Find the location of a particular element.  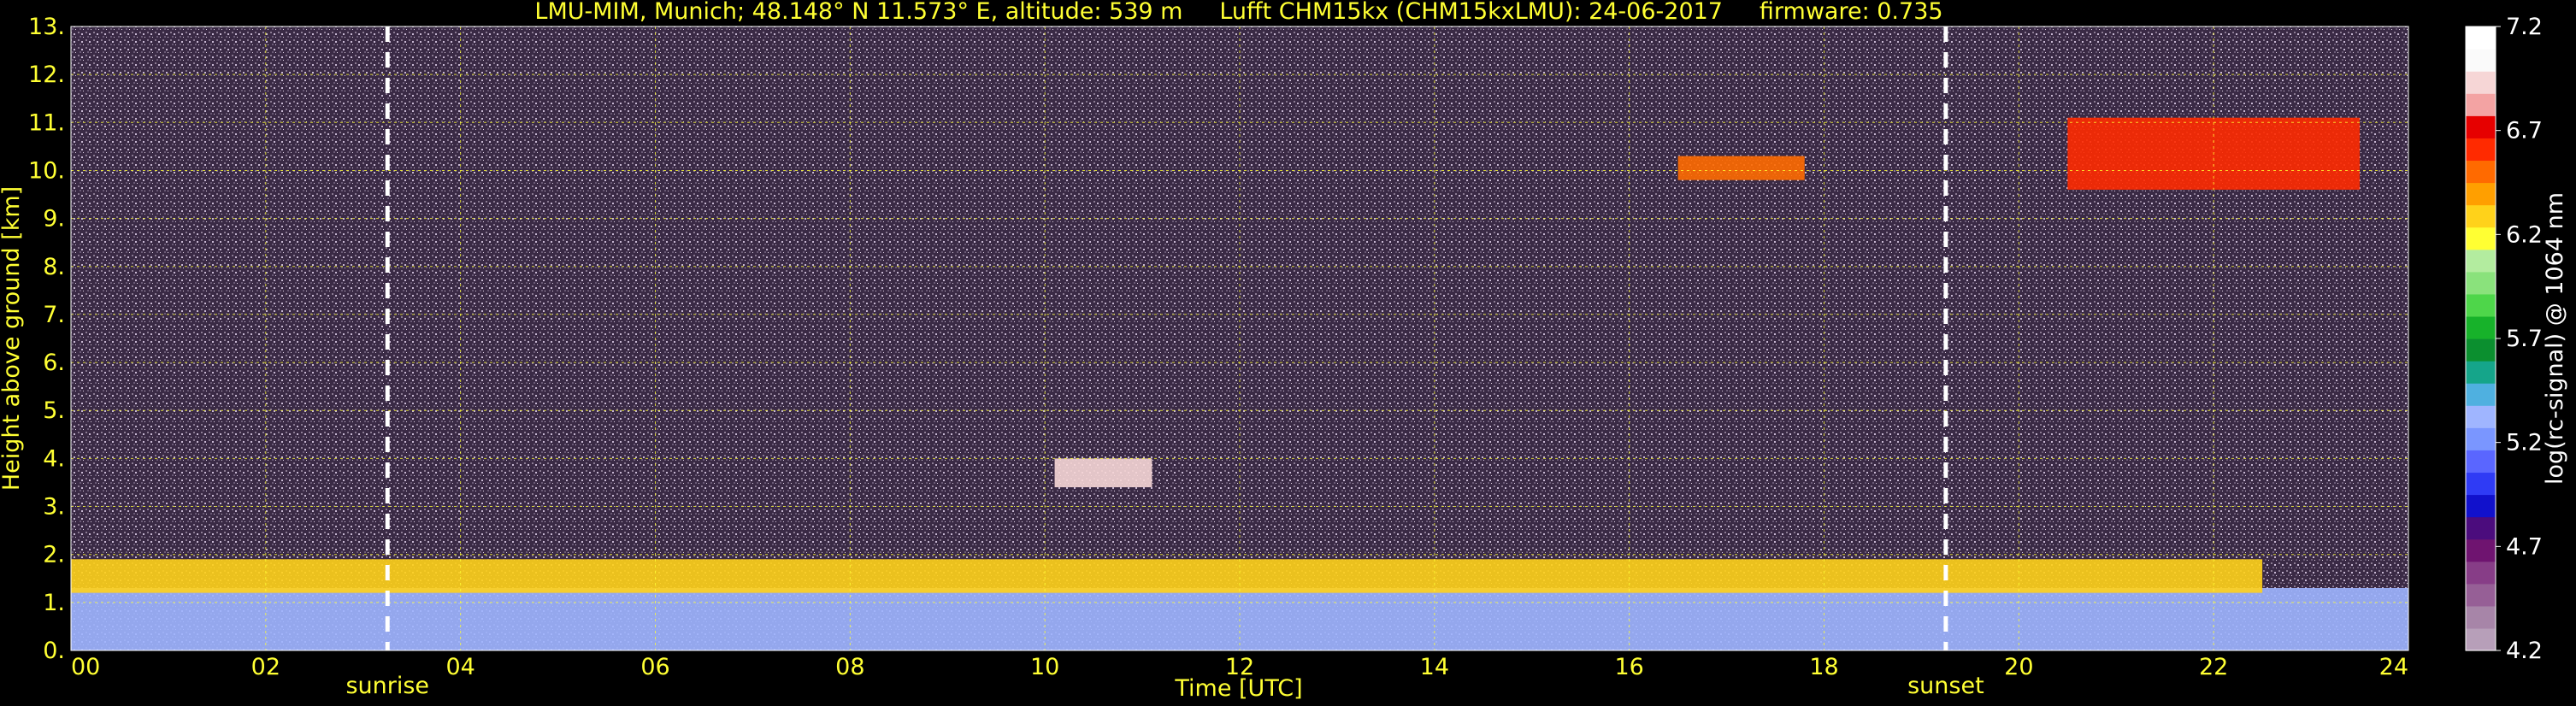

x-tick-label: 06 is located at coordinates (654, 667).